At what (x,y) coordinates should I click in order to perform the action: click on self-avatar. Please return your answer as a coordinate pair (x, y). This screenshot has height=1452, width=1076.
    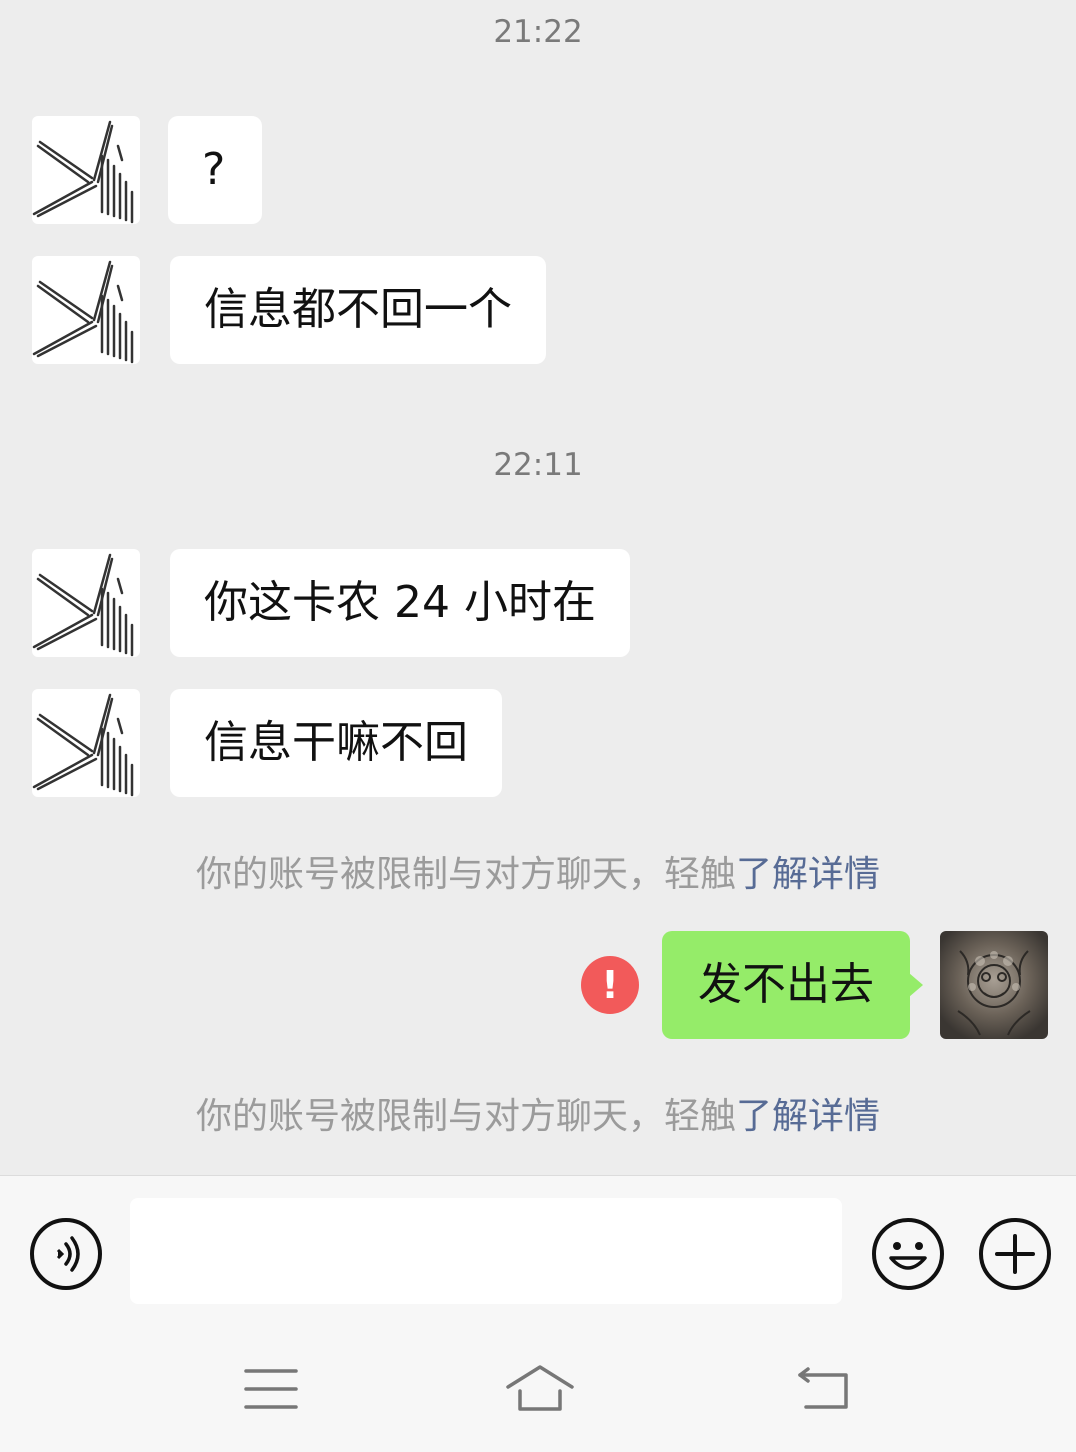
    Looking at the image, I should click on (994, 985).